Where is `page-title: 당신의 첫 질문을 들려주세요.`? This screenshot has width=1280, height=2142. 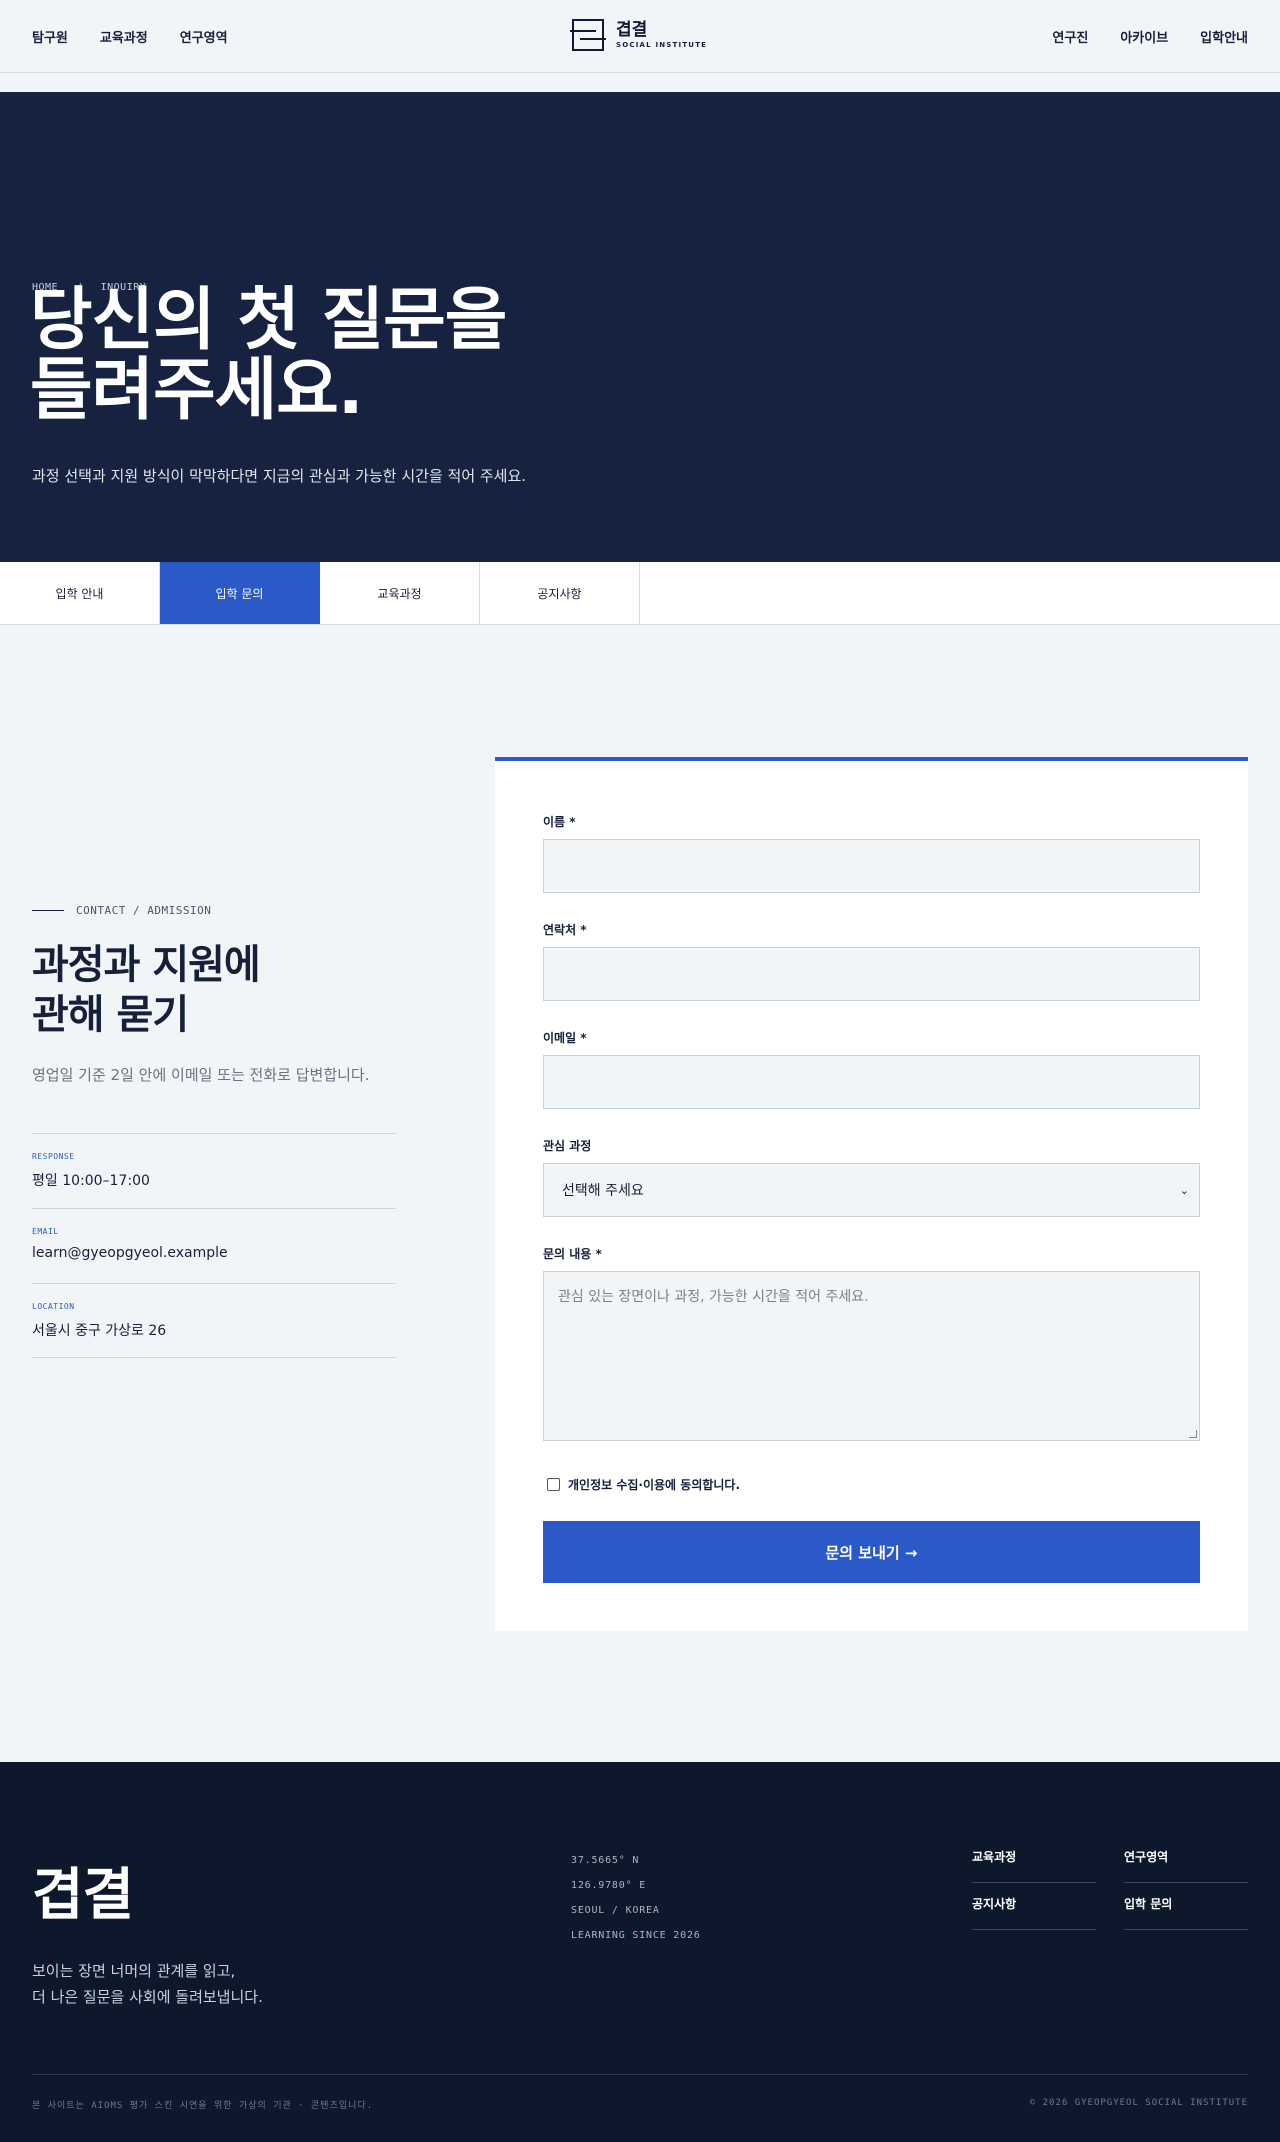
page-title: 당신의 첫 질문을 들려주세요. is located at coordinates (380, 356).